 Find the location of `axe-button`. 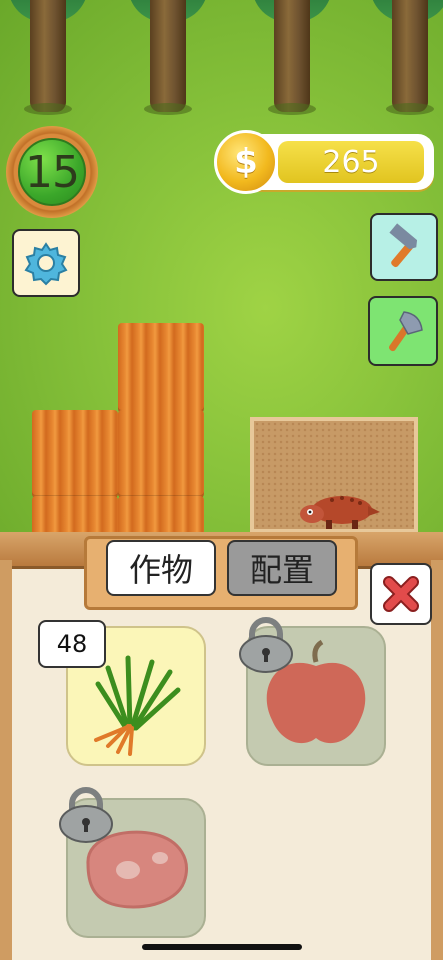

axe-button is located at coordinates (403, 331).